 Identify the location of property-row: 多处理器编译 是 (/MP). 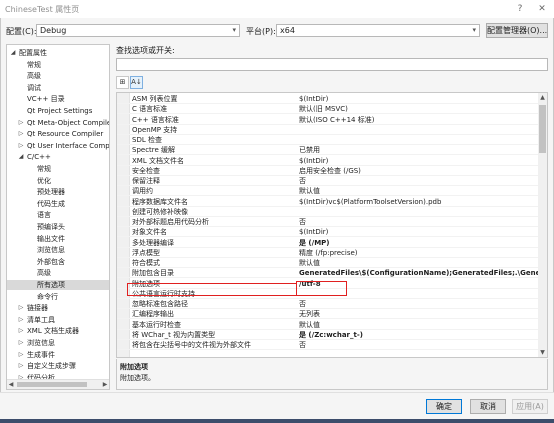
(328, 243).